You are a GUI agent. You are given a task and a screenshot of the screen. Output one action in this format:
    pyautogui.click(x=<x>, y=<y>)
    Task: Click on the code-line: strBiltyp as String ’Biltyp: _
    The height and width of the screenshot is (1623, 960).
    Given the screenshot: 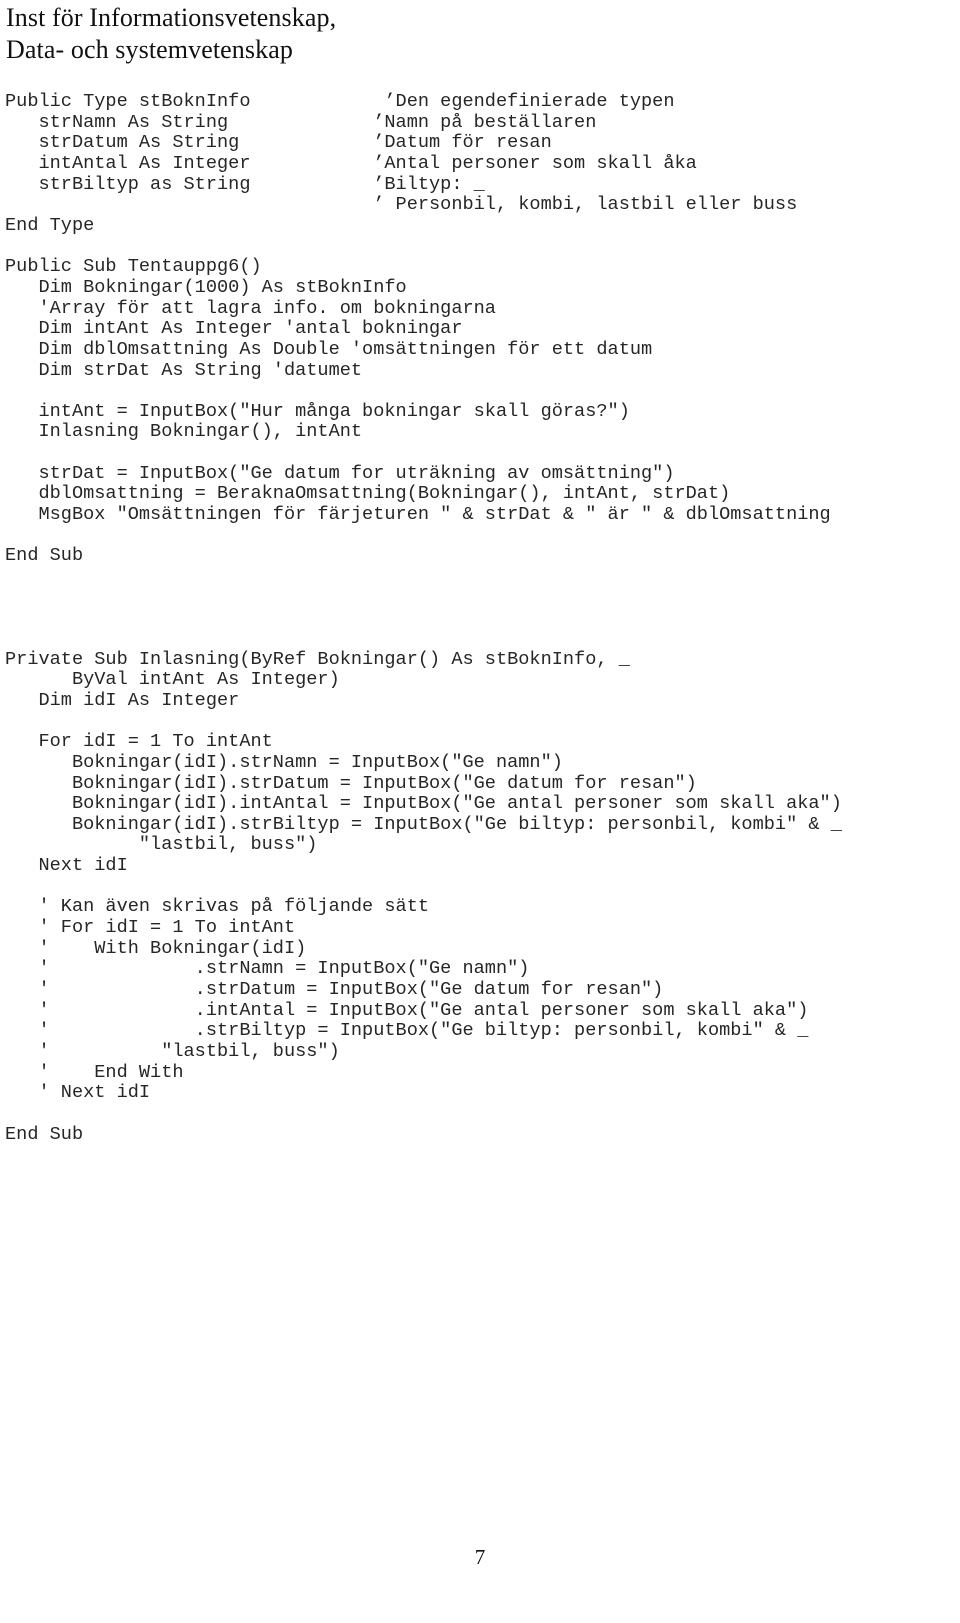 What is the action you would take?
    pyautogui.click(x=245, y=184)
    